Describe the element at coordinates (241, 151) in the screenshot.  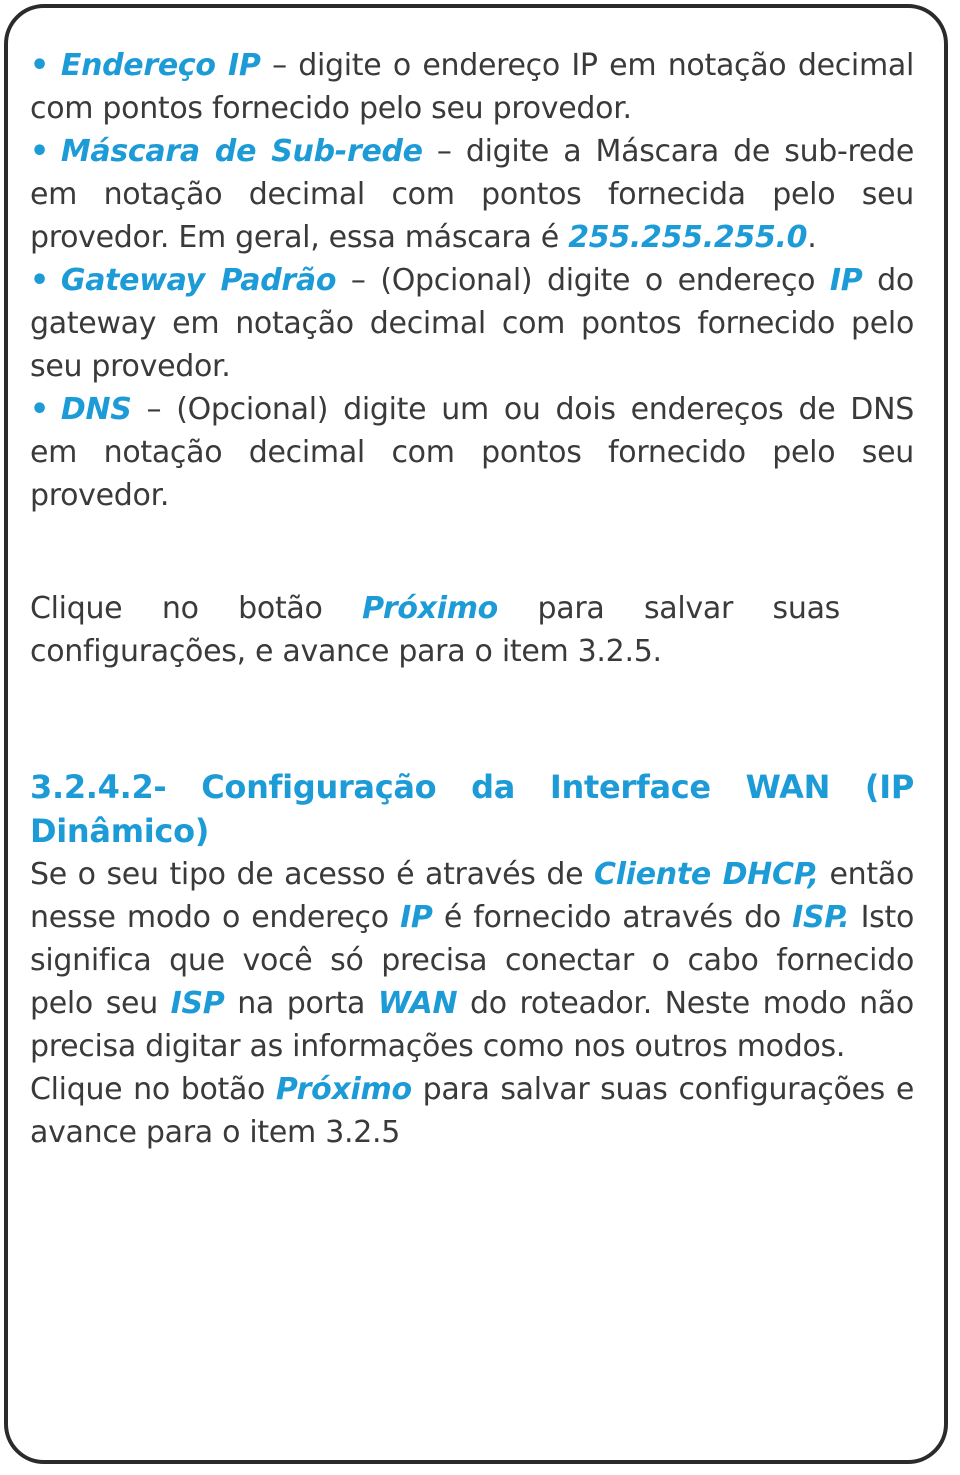
I see `term-subnet-mask: Máscara de Sub-rede` at that location.